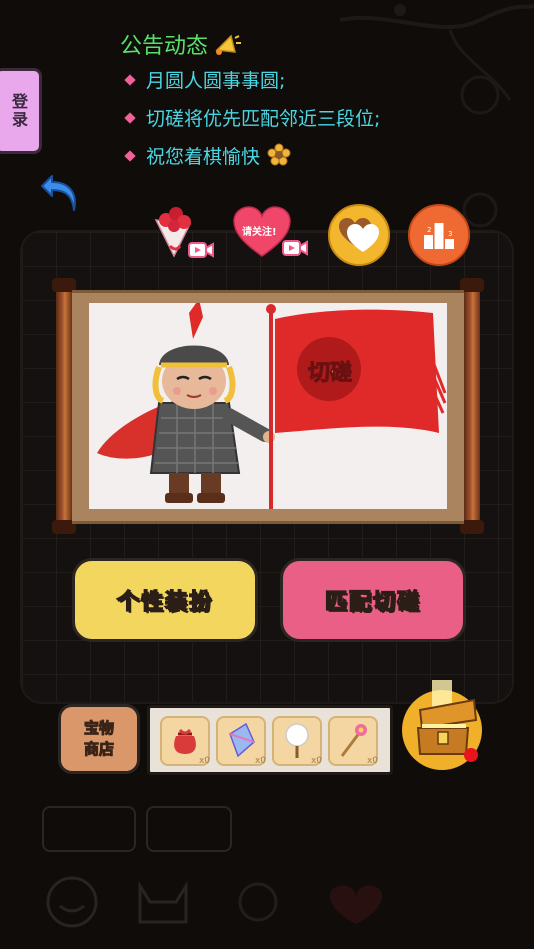 The width and height of the screenshot is (534, 949). I want to click on double-heart-icon, so click(359, 235).